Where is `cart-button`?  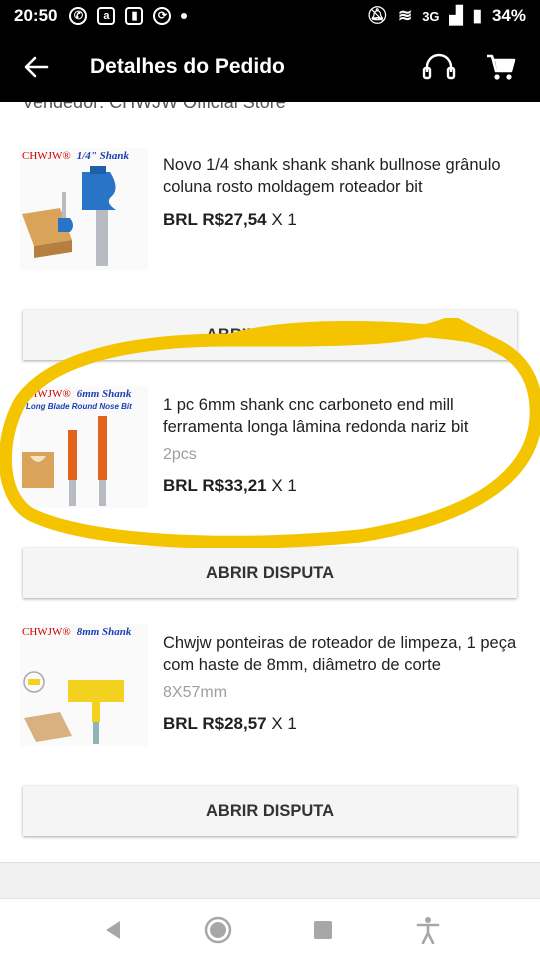
cart-button is located at coordinates (501, 67).